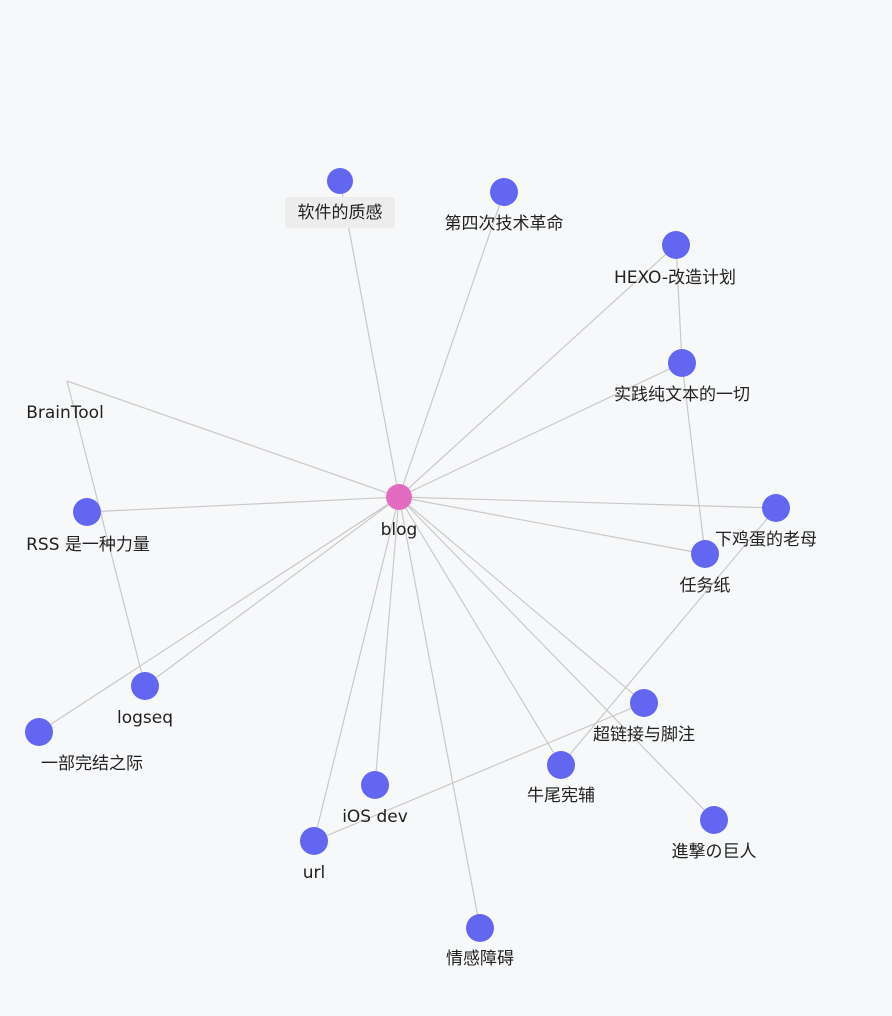 The height and width of the screenshot is (1016, 892). What do you see at coordinates (399, 530) in the screenshot?
I see `node-label: blog` at bounding box center [399, 530].